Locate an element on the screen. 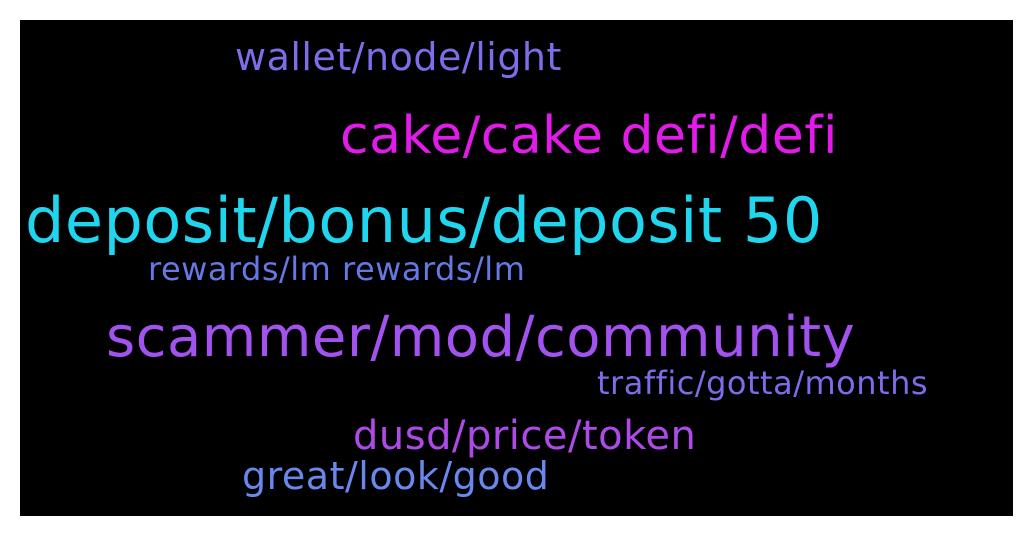 This screenshot has width=1031, height=536. word-rewards-lm: rewards/lm rewards/lm is located at coordinates (337, 269).